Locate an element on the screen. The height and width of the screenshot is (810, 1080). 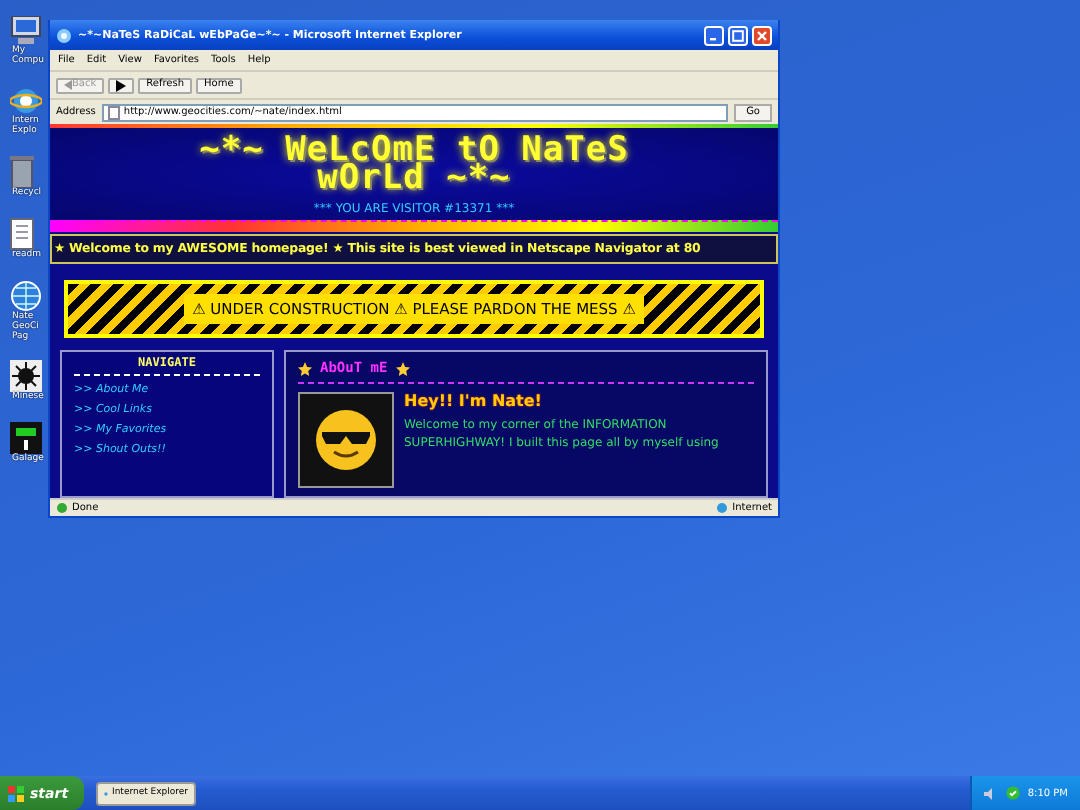
maximize-icon is located at coordinates (738, 35).